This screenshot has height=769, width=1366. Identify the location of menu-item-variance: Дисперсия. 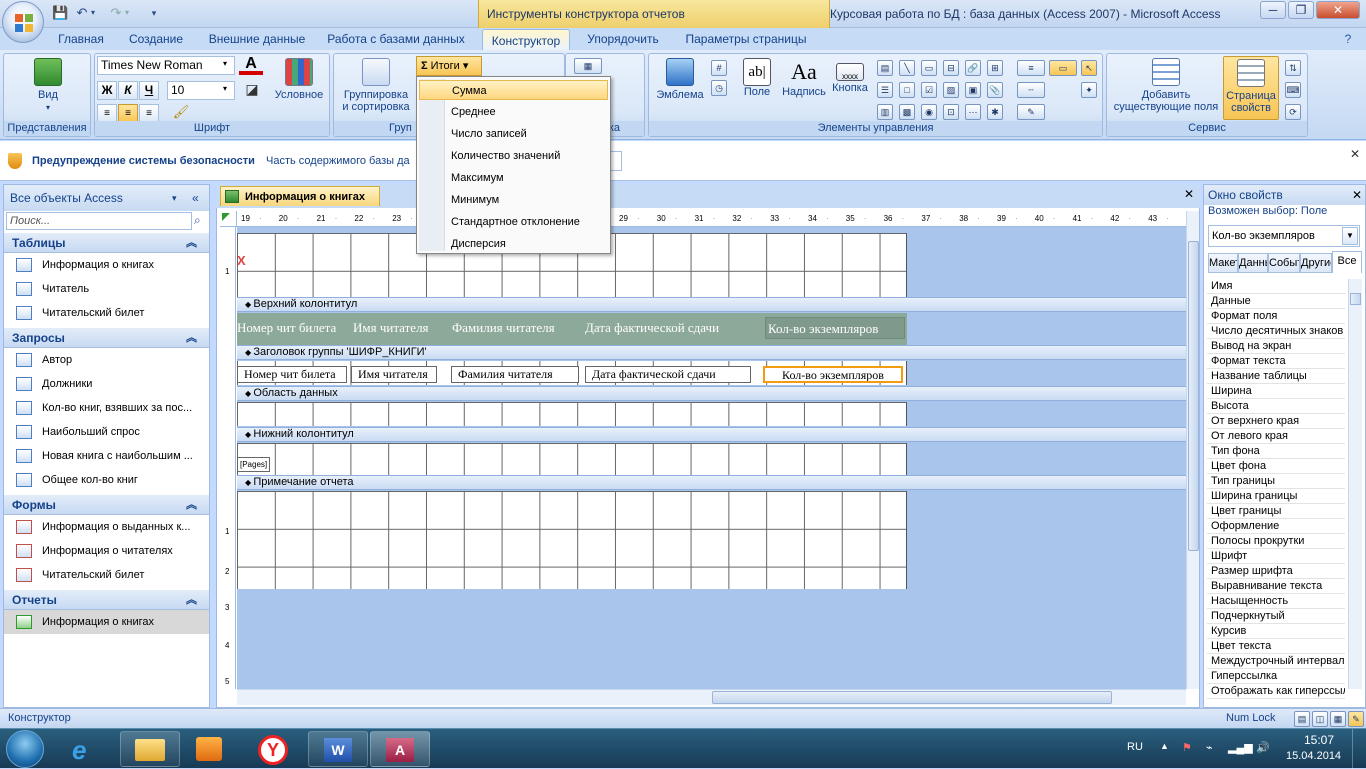
(513, 244).